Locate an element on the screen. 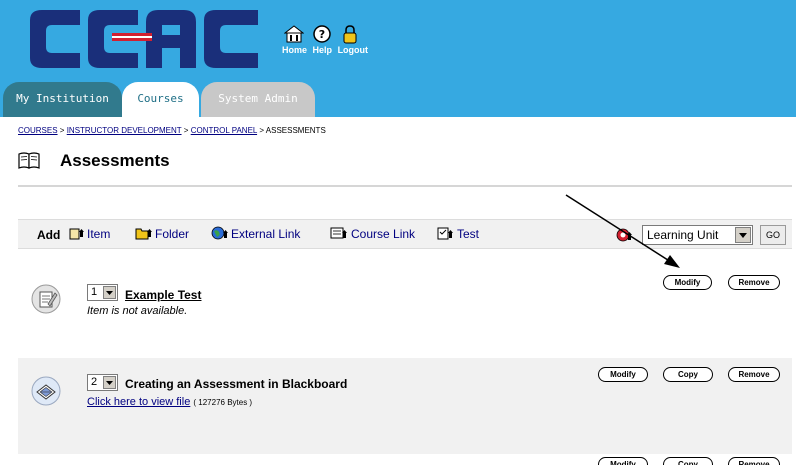 The height and width of the screenshot is (465, 796). add-folder-button: Folder is located at coordinates (170, 234).